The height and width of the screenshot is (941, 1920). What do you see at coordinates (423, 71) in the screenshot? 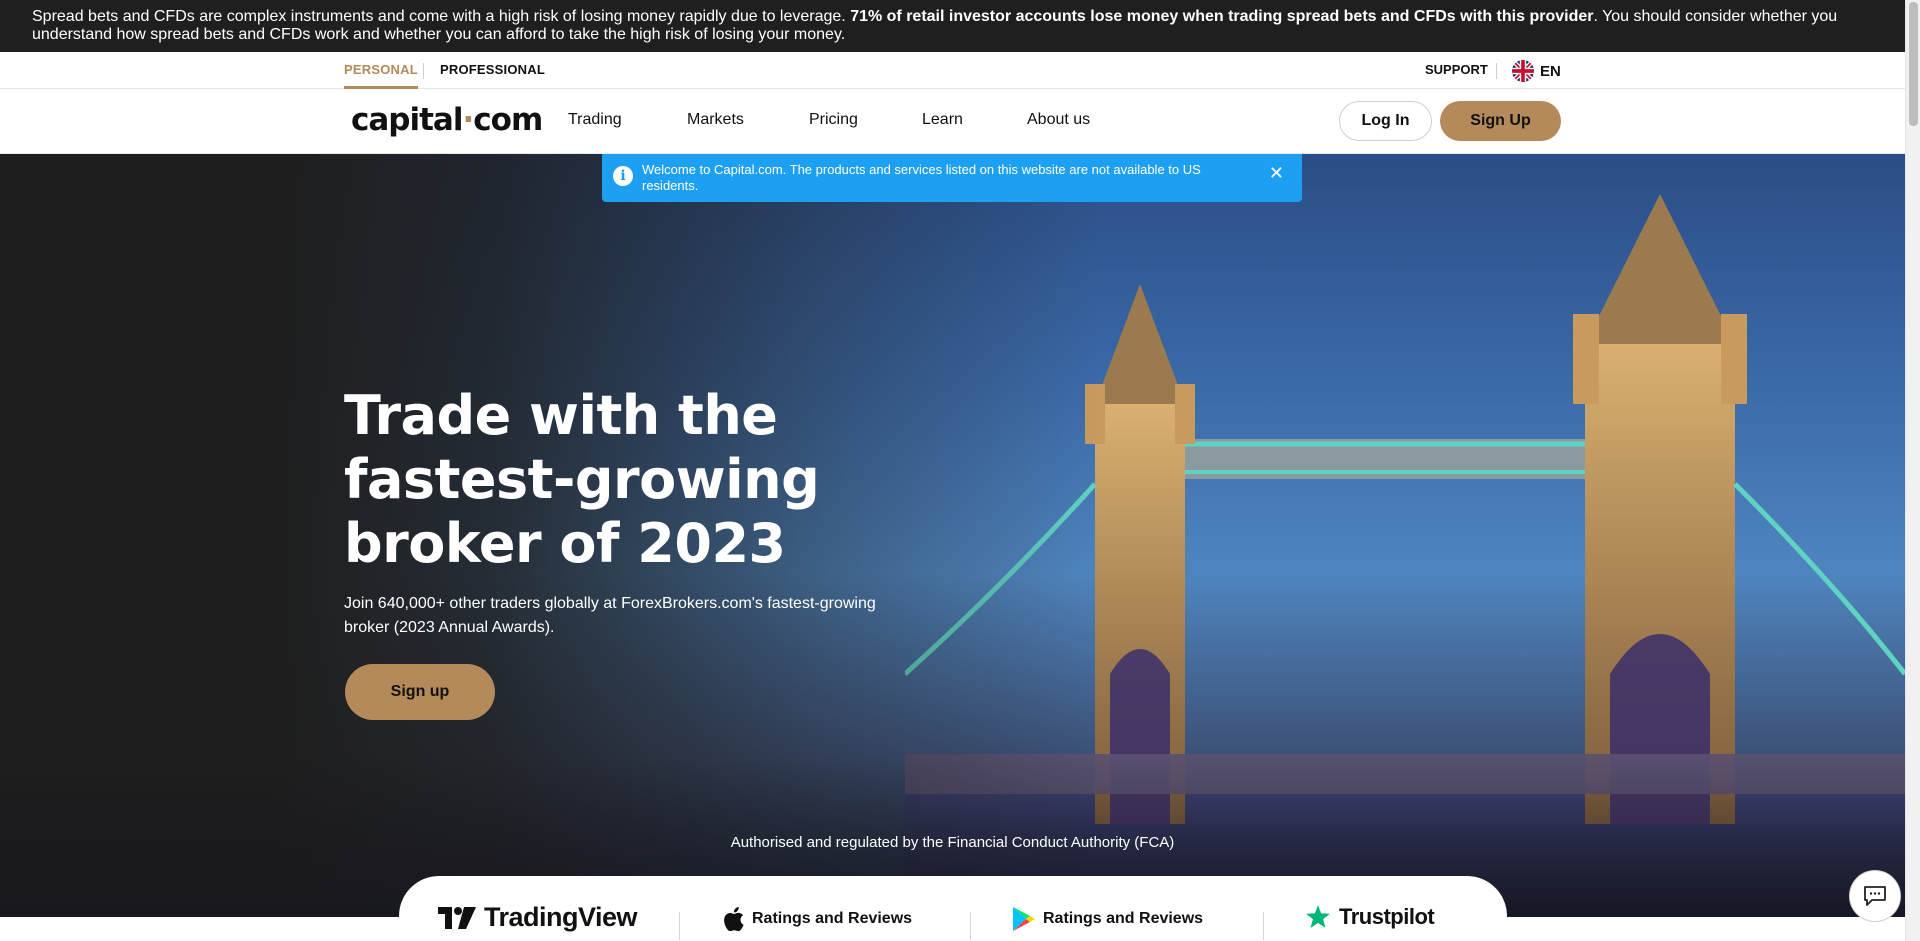
I see `segment-divider` at bounding box center [423, 71].